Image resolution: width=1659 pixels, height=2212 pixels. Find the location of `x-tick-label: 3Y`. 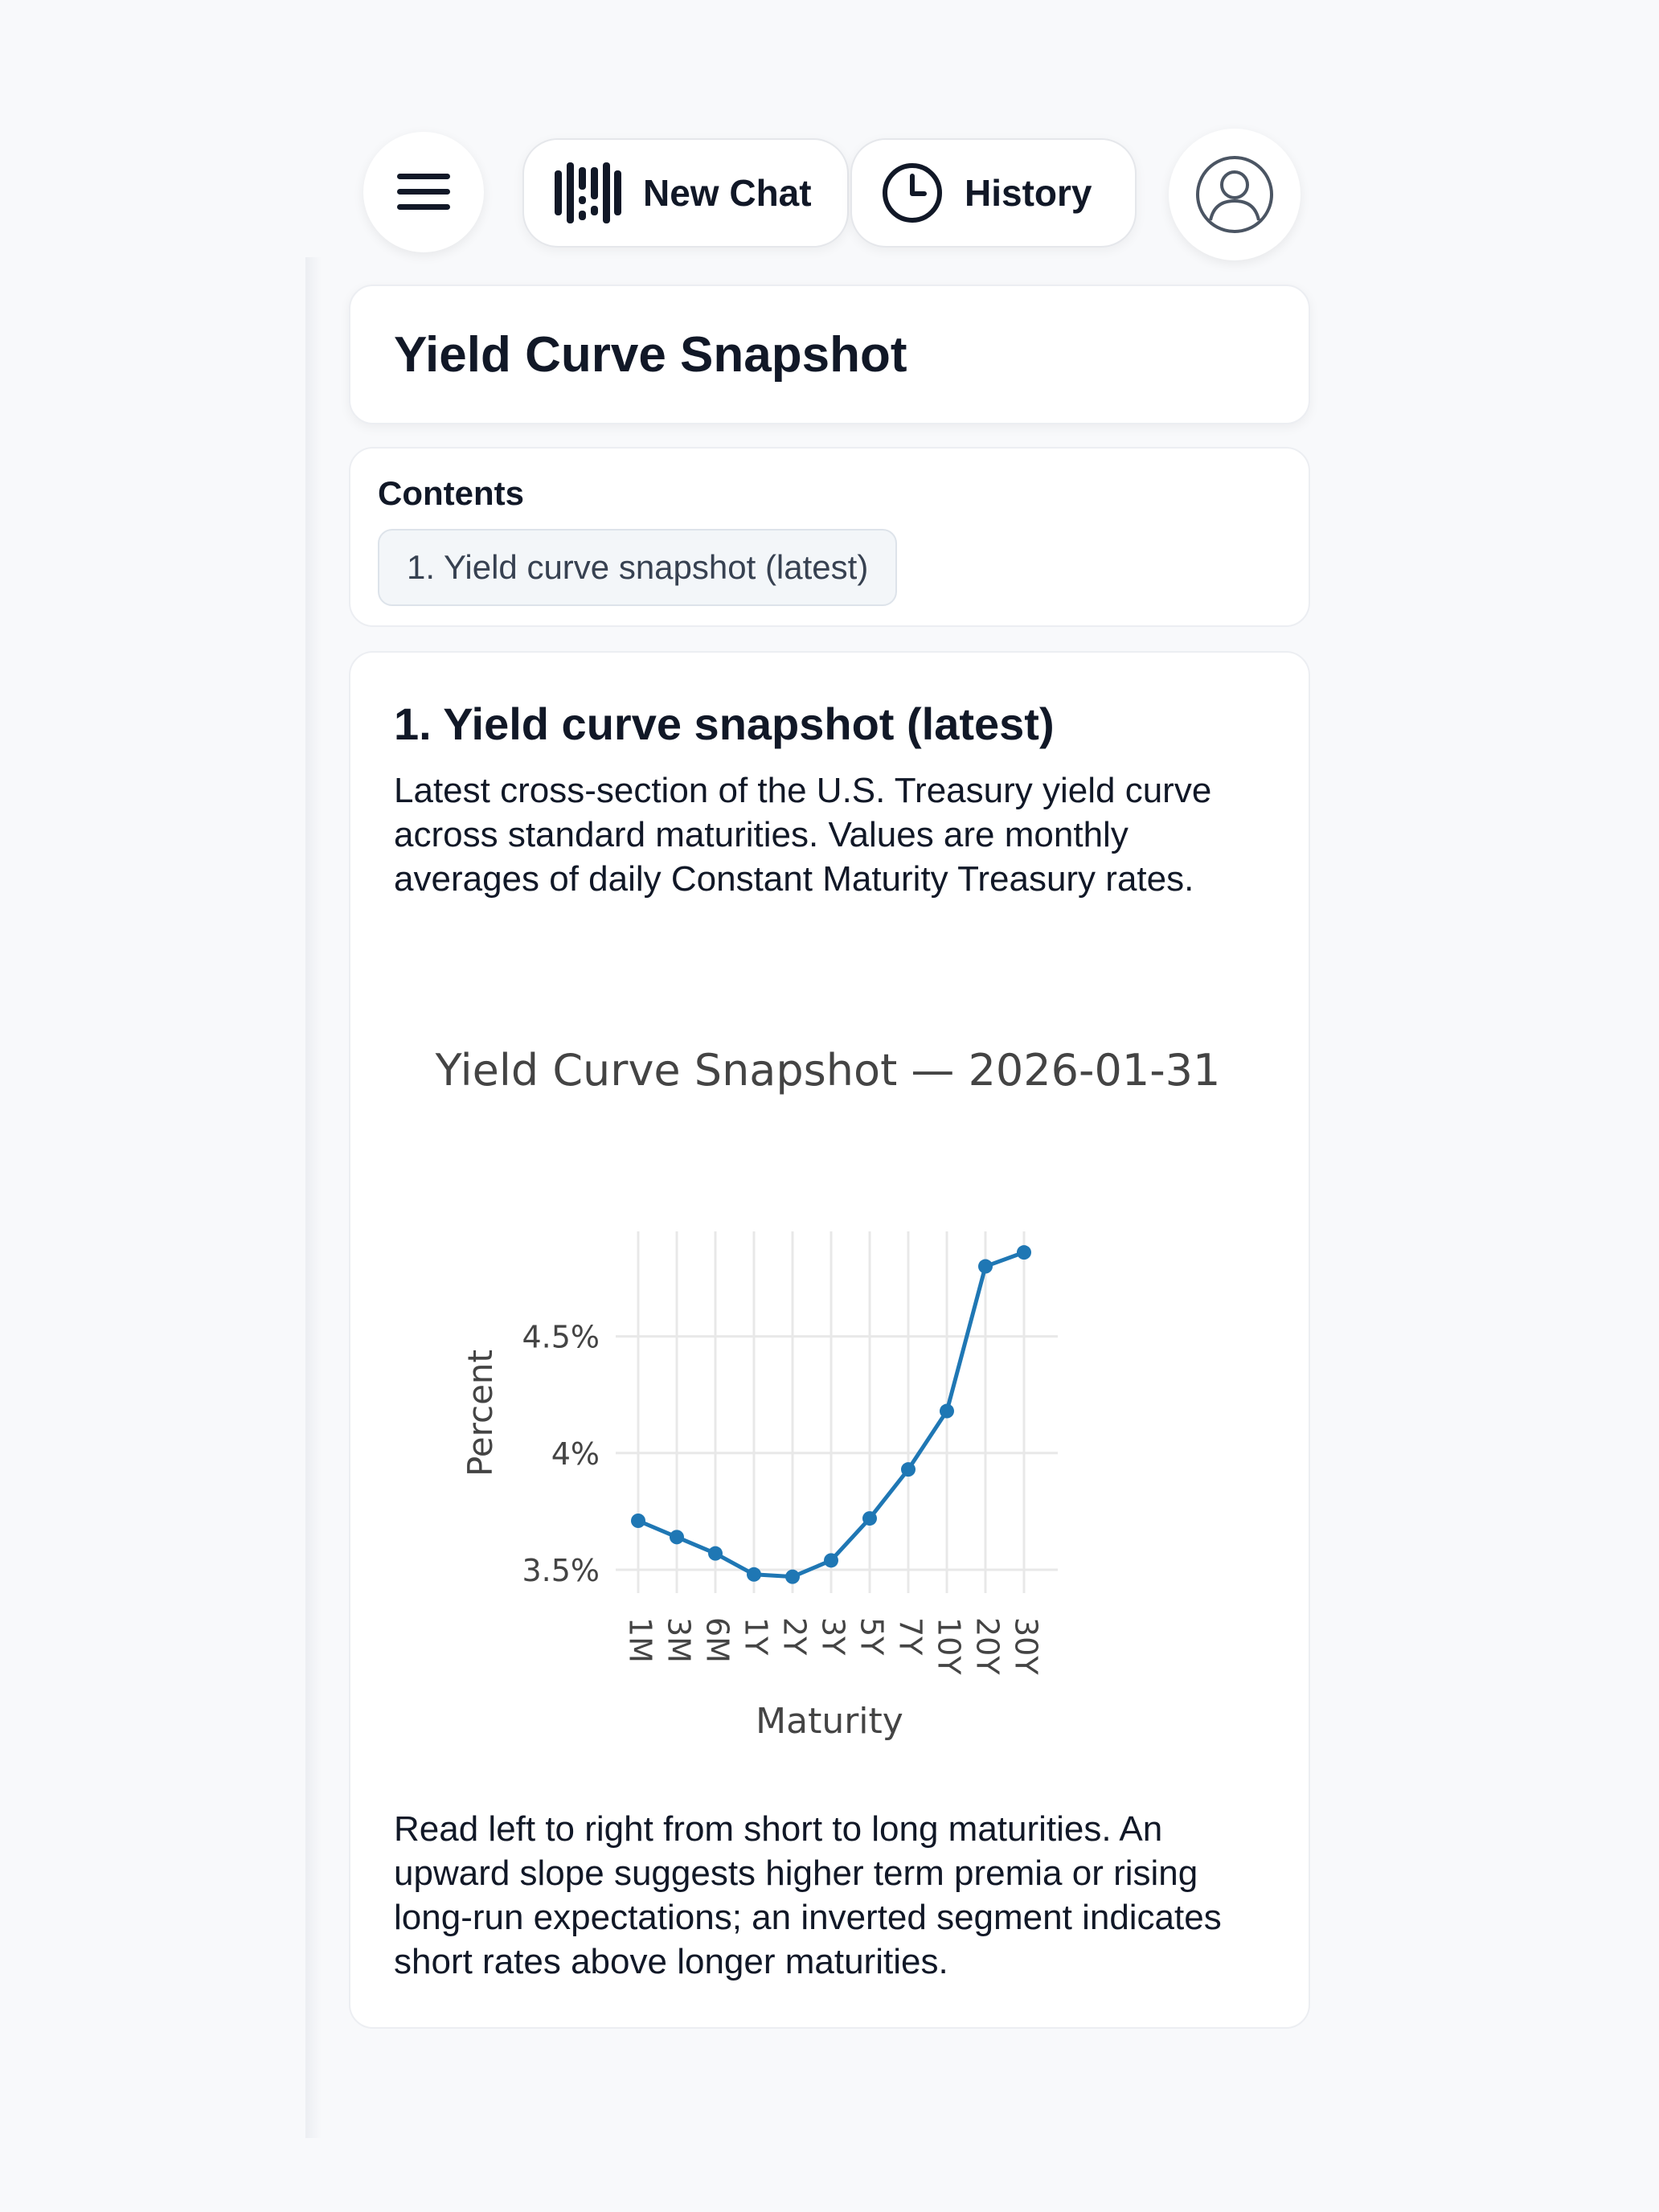

x-tick-label: 3Y is located at coordinates (833, 1636).